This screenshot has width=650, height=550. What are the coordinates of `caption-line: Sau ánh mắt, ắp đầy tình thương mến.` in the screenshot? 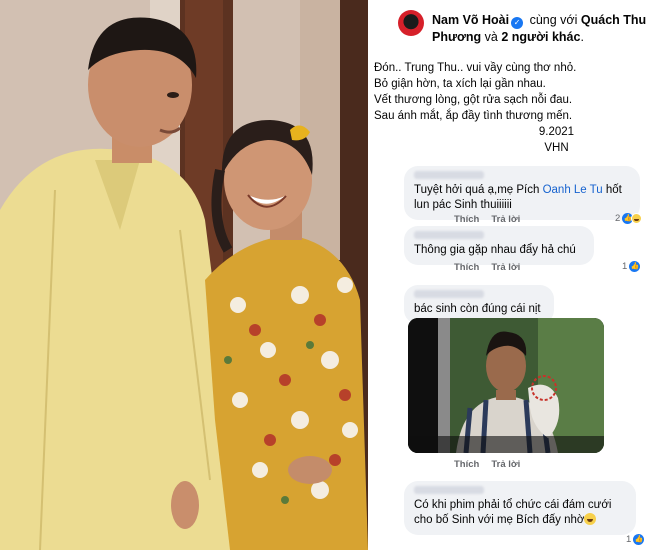 It's located at (473, 116).